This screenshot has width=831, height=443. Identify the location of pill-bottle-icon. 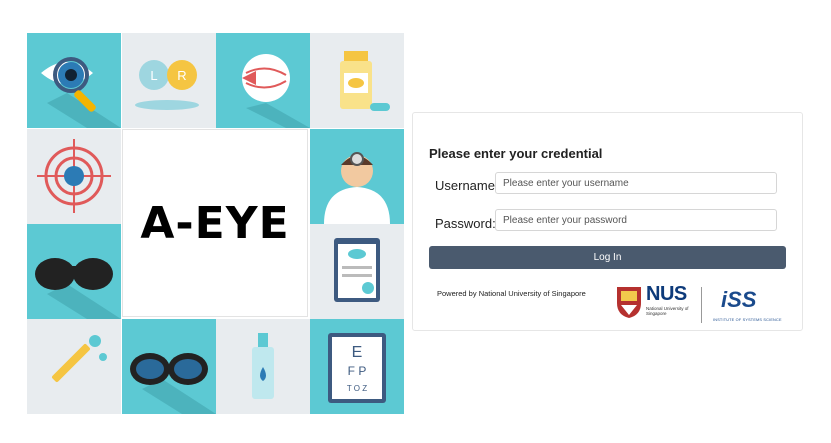
(357, 80).